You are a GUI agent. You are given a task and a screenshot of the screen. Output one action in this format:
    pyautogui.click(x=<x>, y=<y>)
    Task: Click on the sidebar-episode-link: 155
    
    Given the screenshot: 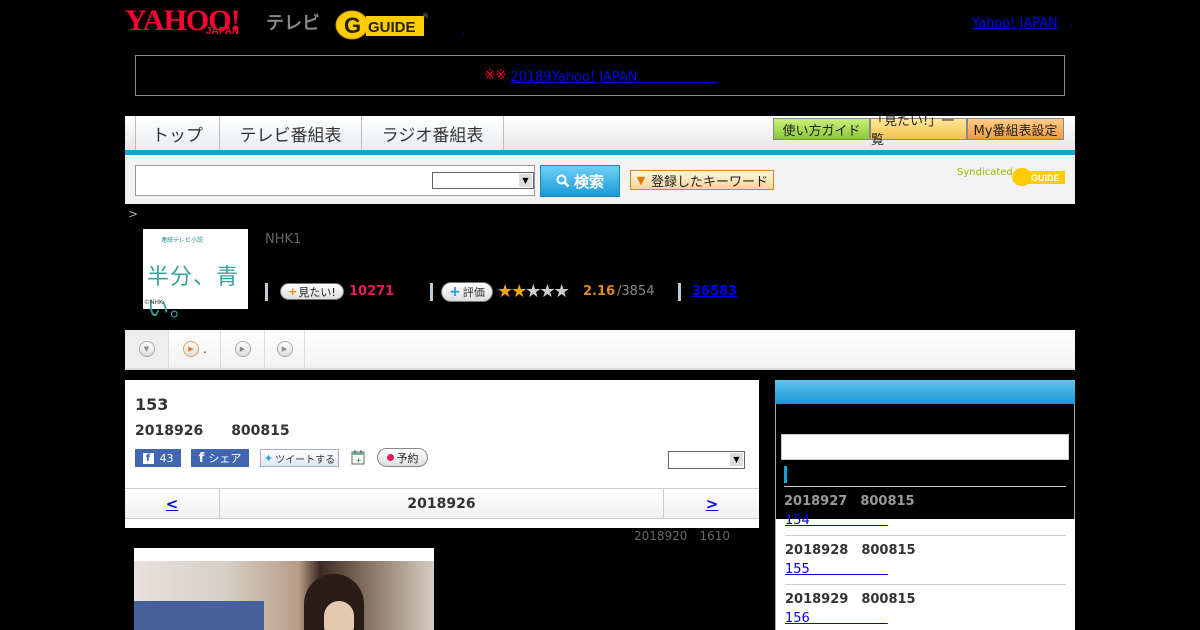 What is the action you would take?
    pyautogui.click(x=840, y=567)
    